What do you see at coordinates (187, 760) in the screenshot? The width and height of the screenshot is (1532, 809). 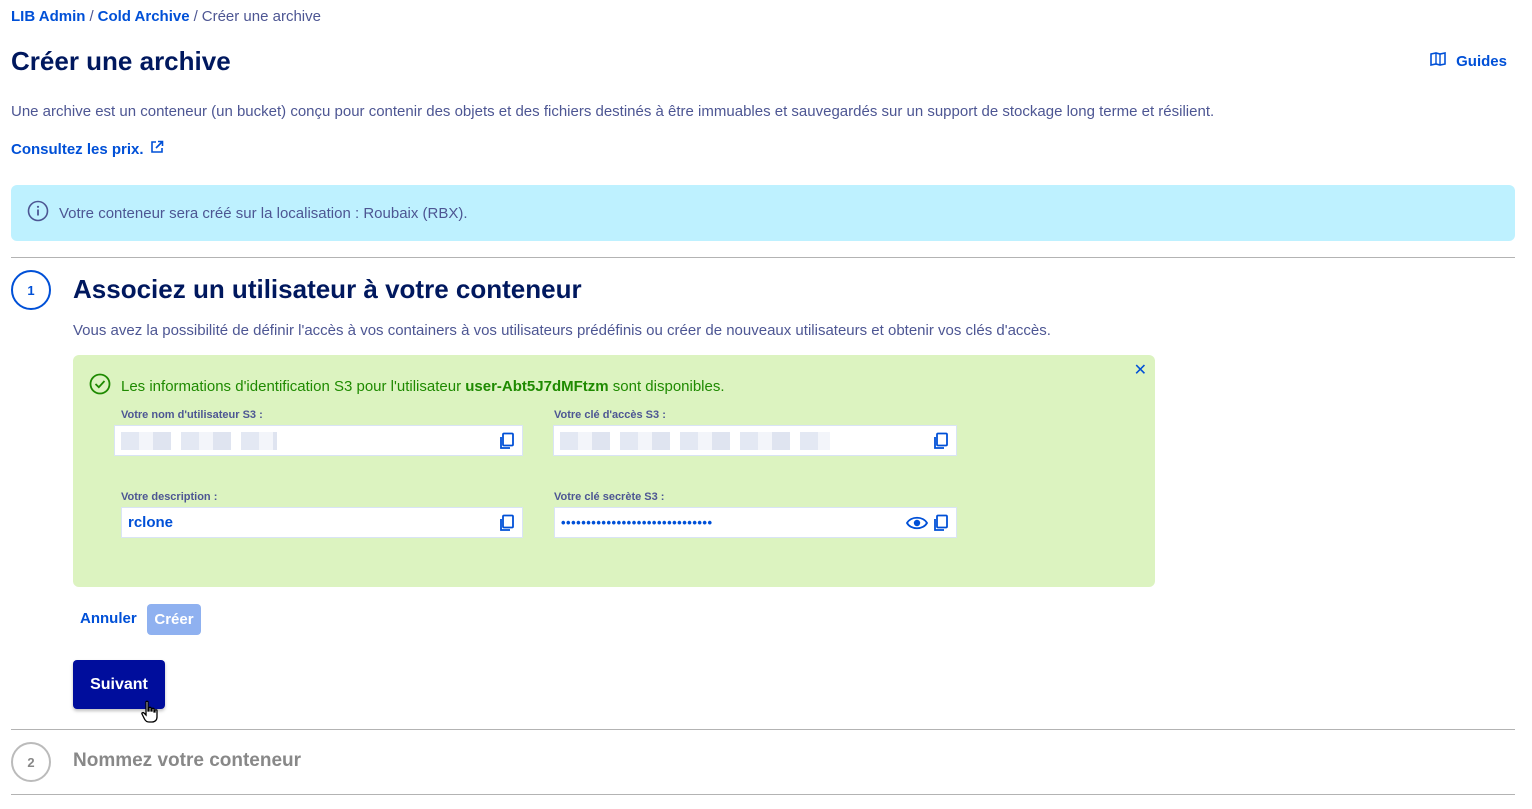 I see `step-2-title: Nommez votre conteneur` at bounding box center [187, 760].